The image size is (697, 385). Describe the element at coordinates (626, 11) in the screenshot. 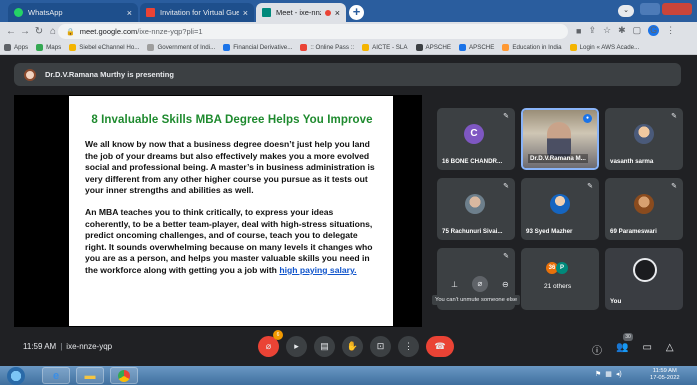

I see `tab-search-button: ⌄` at that location.